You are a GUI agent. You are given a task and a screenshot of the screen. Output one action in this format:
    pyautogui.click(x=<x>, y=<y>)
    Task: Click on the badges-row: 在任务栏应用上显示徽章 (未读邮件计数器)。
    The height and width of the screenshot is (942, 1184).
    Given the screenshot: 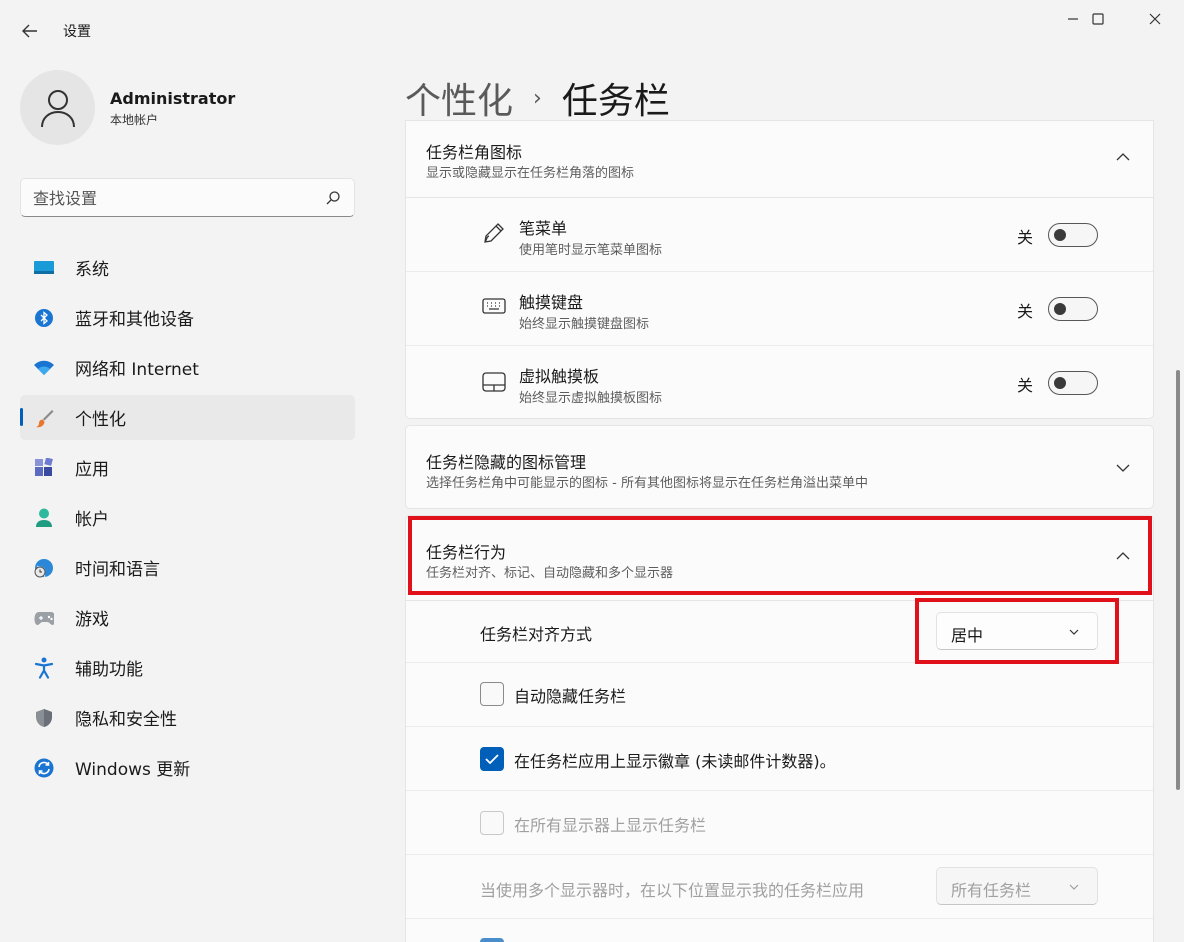 What is the action you would take?
    pyautogui.click(x=779, y=758)
    